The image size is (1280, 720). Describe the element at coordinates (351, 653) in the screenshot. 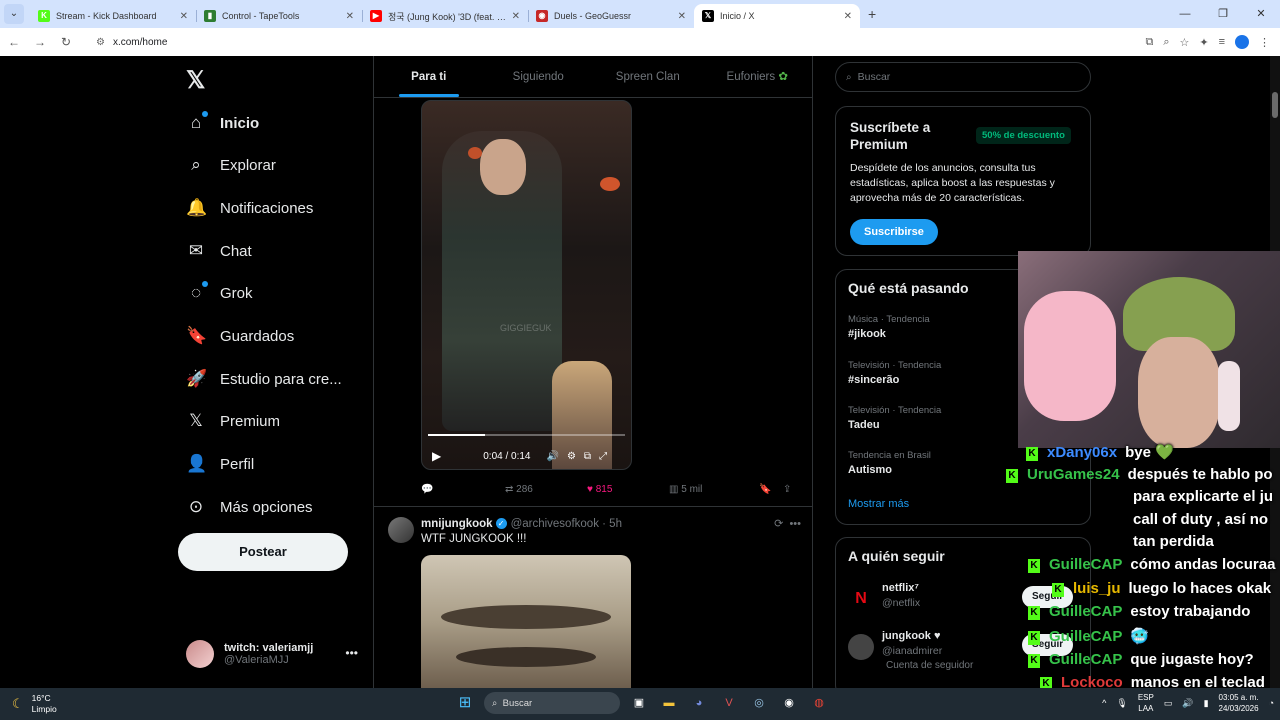

I see `more-icon: •••` at that location.